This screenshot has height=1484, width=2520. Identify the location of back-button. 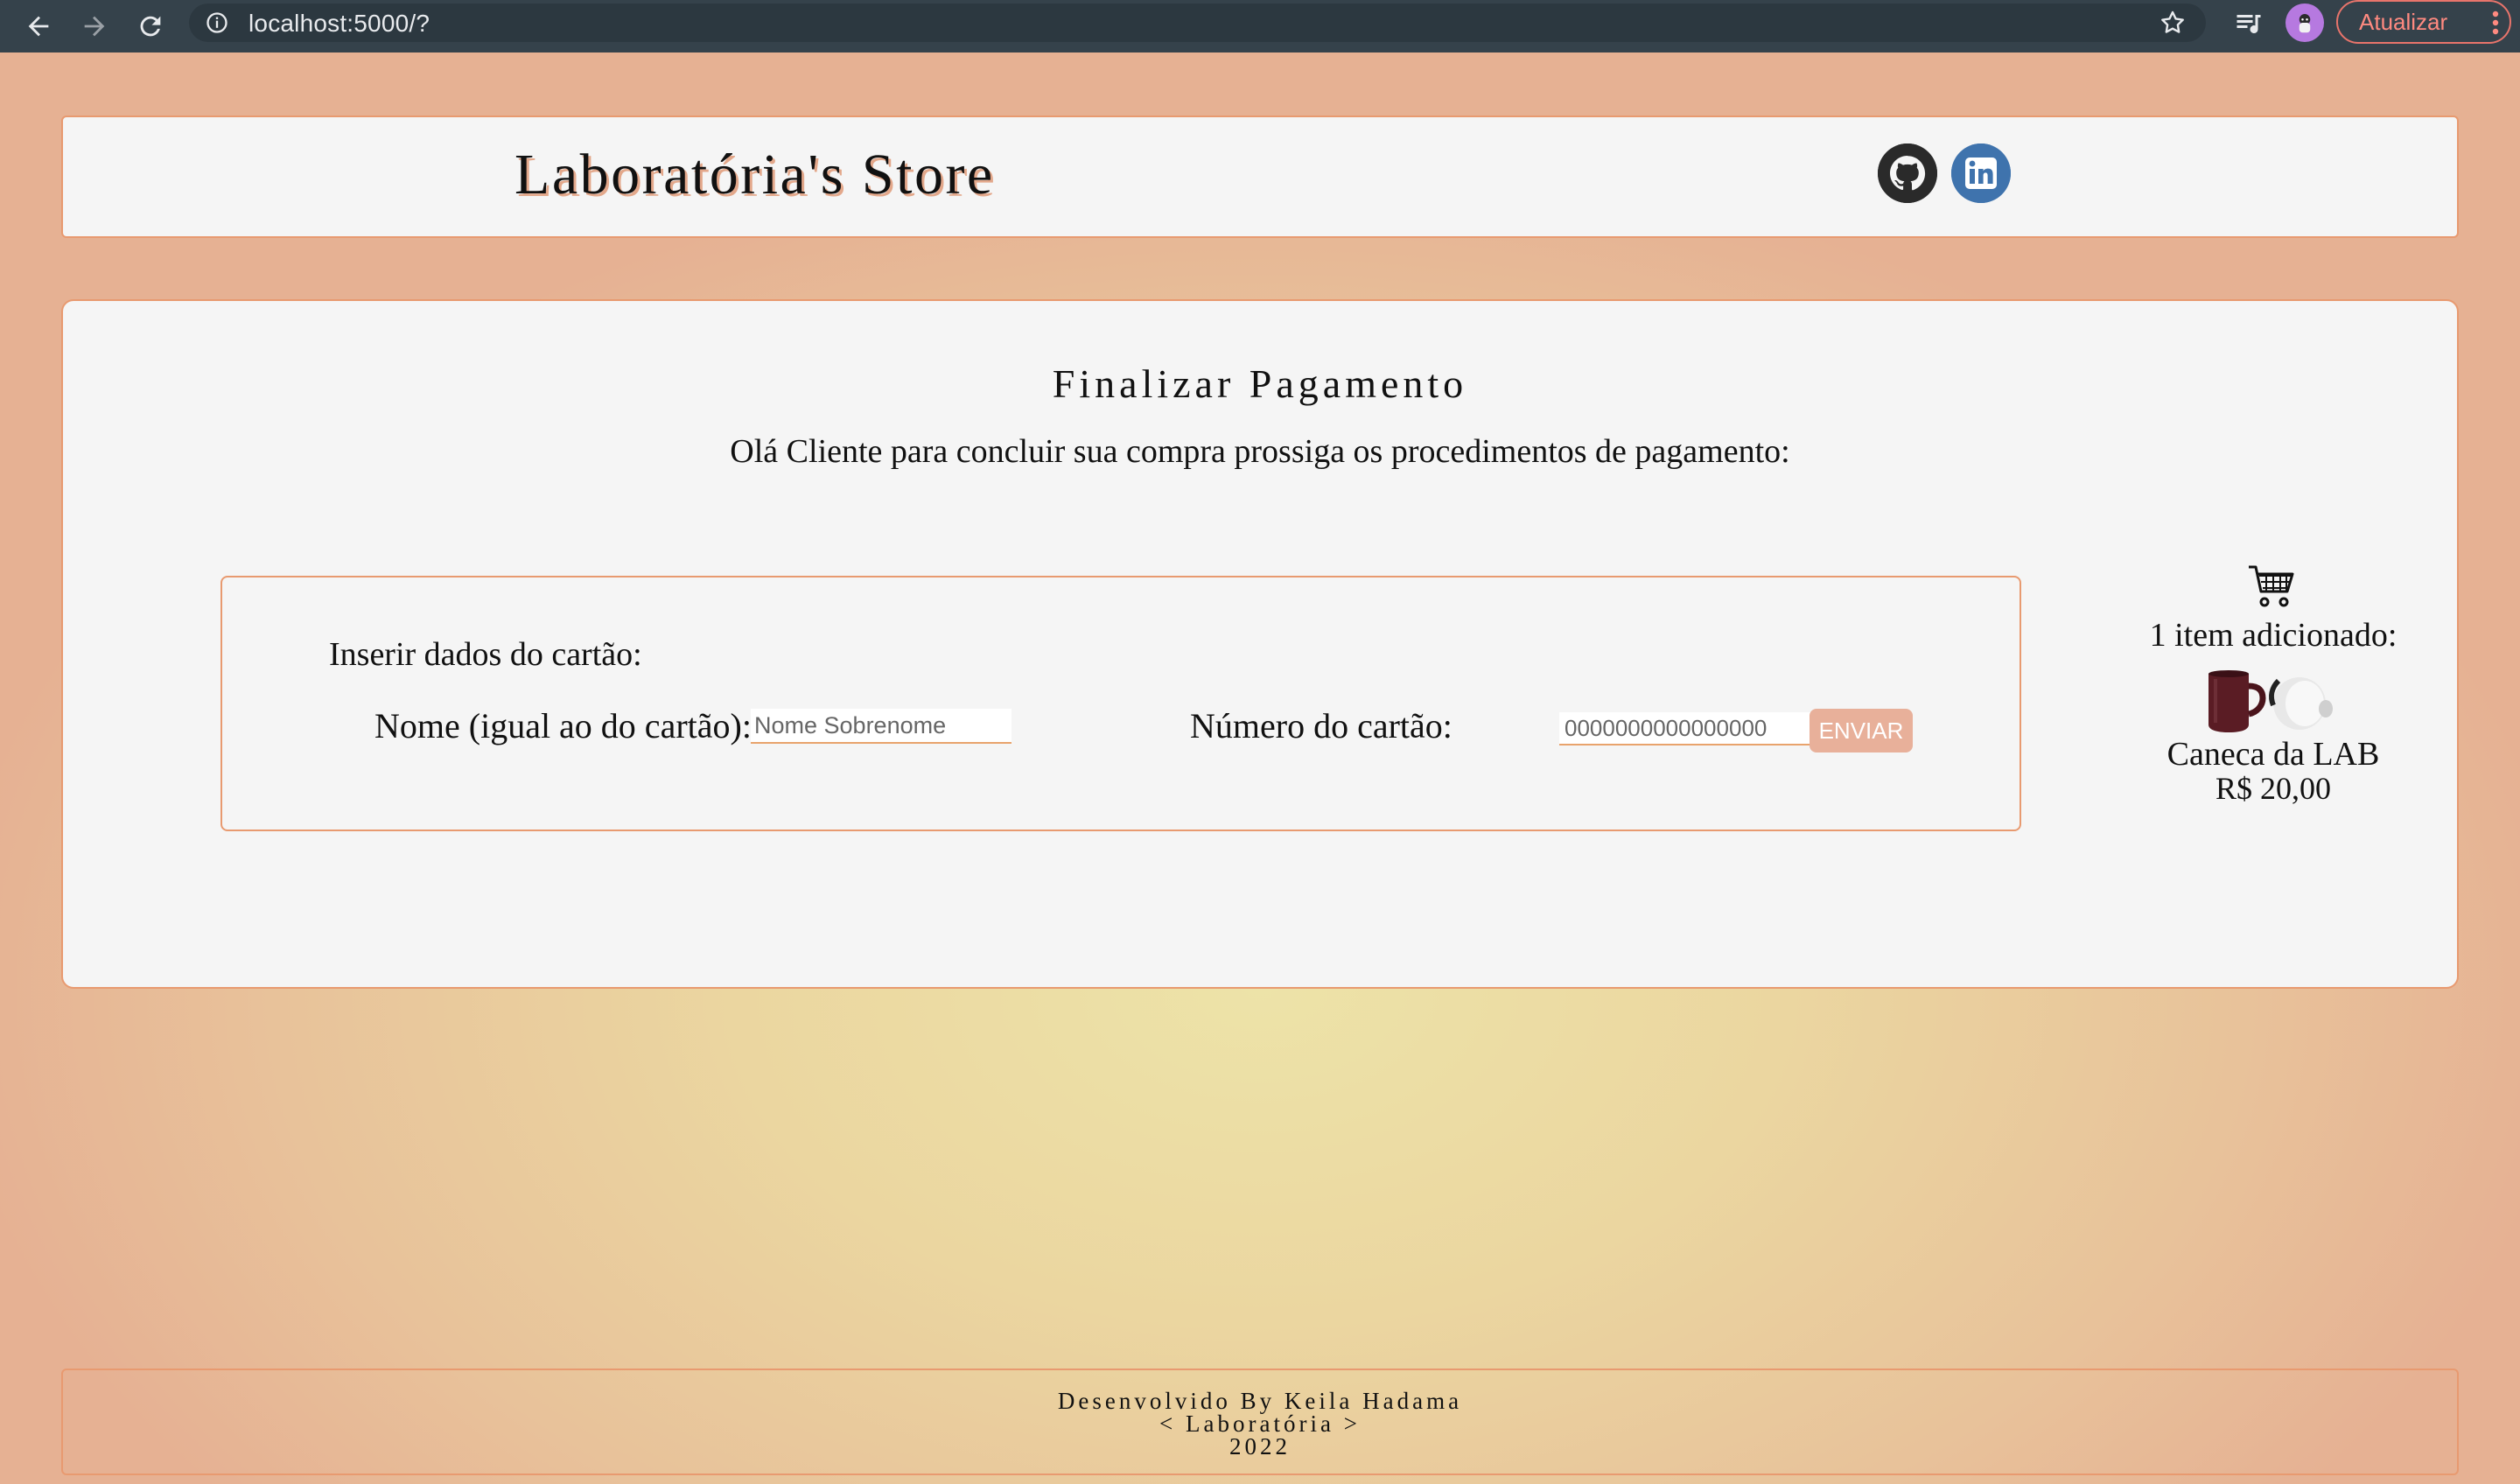
(39, 26).